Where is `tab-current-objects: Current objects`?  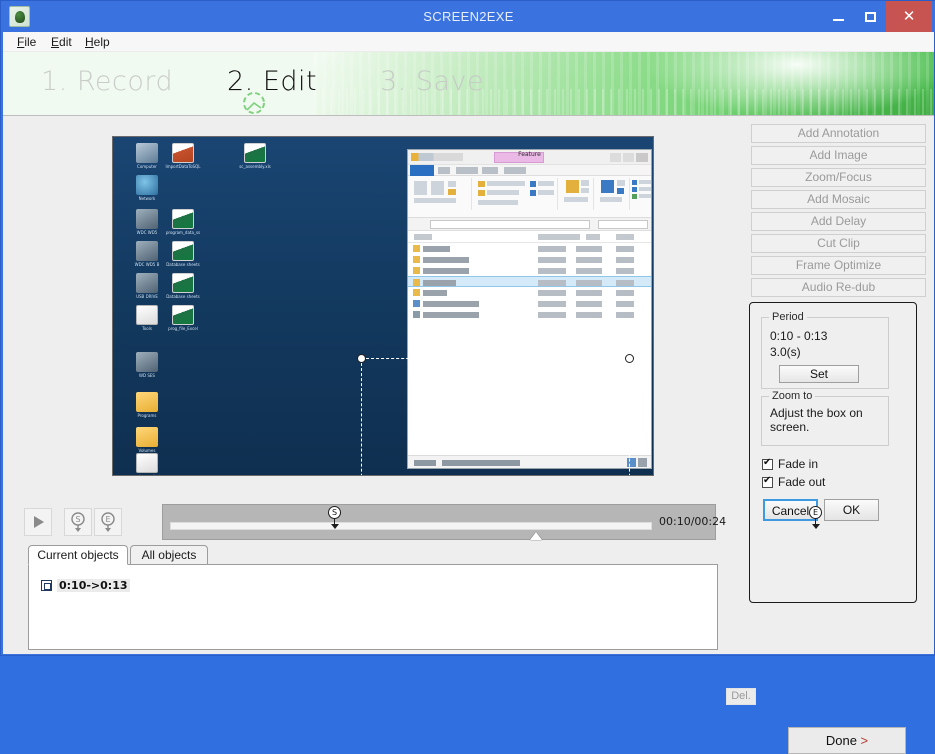
tab-current-objects: Current objects is located at coordinates (78, 555).